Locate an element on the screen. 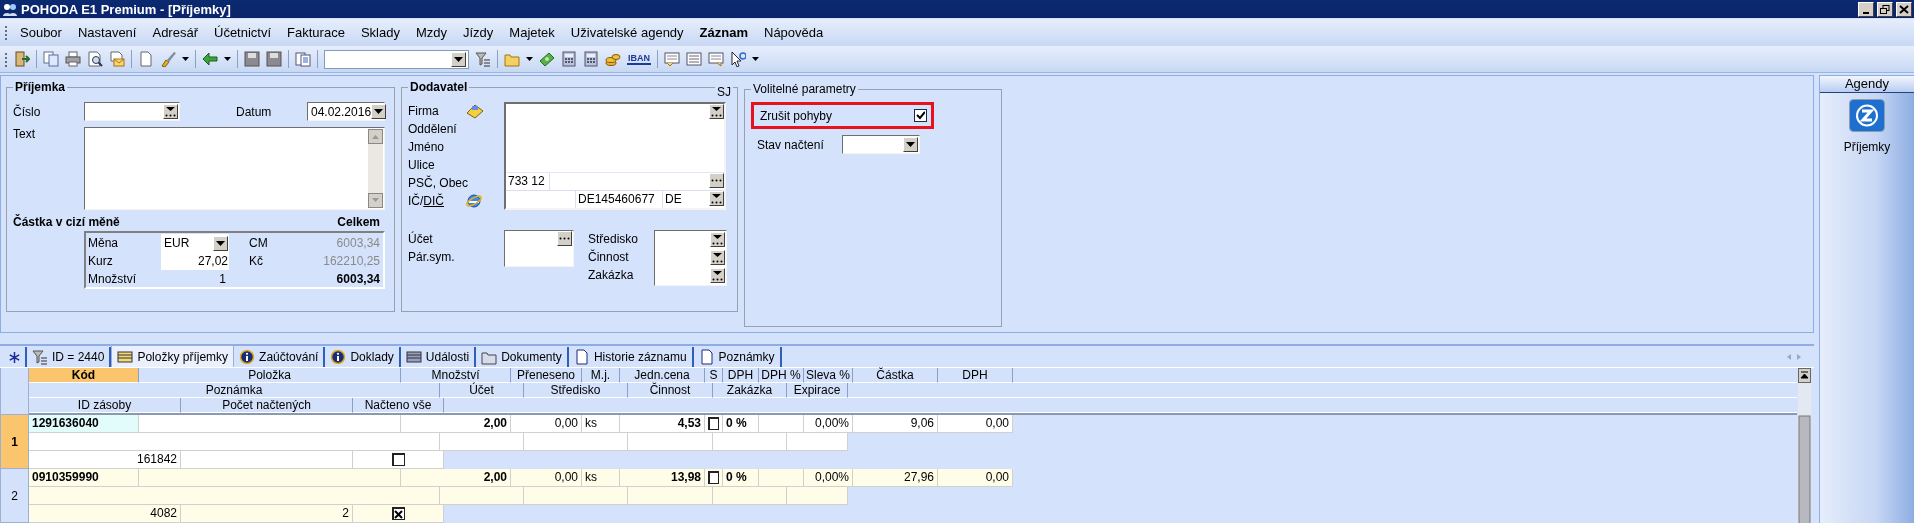 The width and height of the screenshot is (1914, 523). tab: Položky příjemky is located at coordinates (173, 356).